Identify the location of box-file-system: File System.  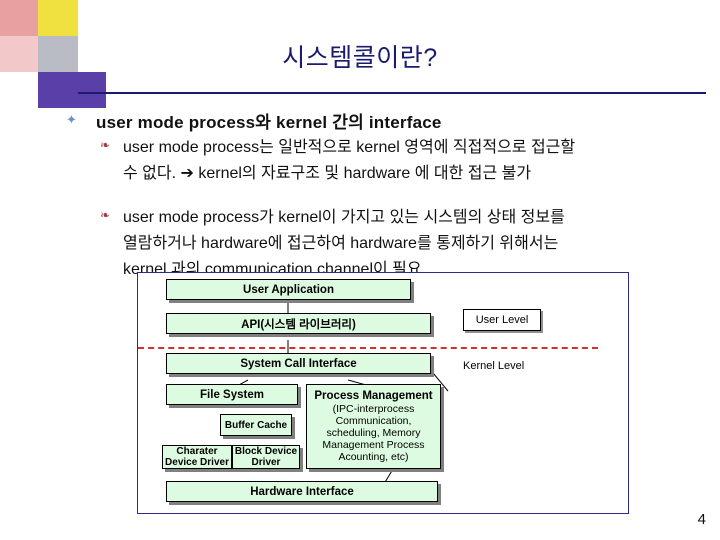
(232, 394).